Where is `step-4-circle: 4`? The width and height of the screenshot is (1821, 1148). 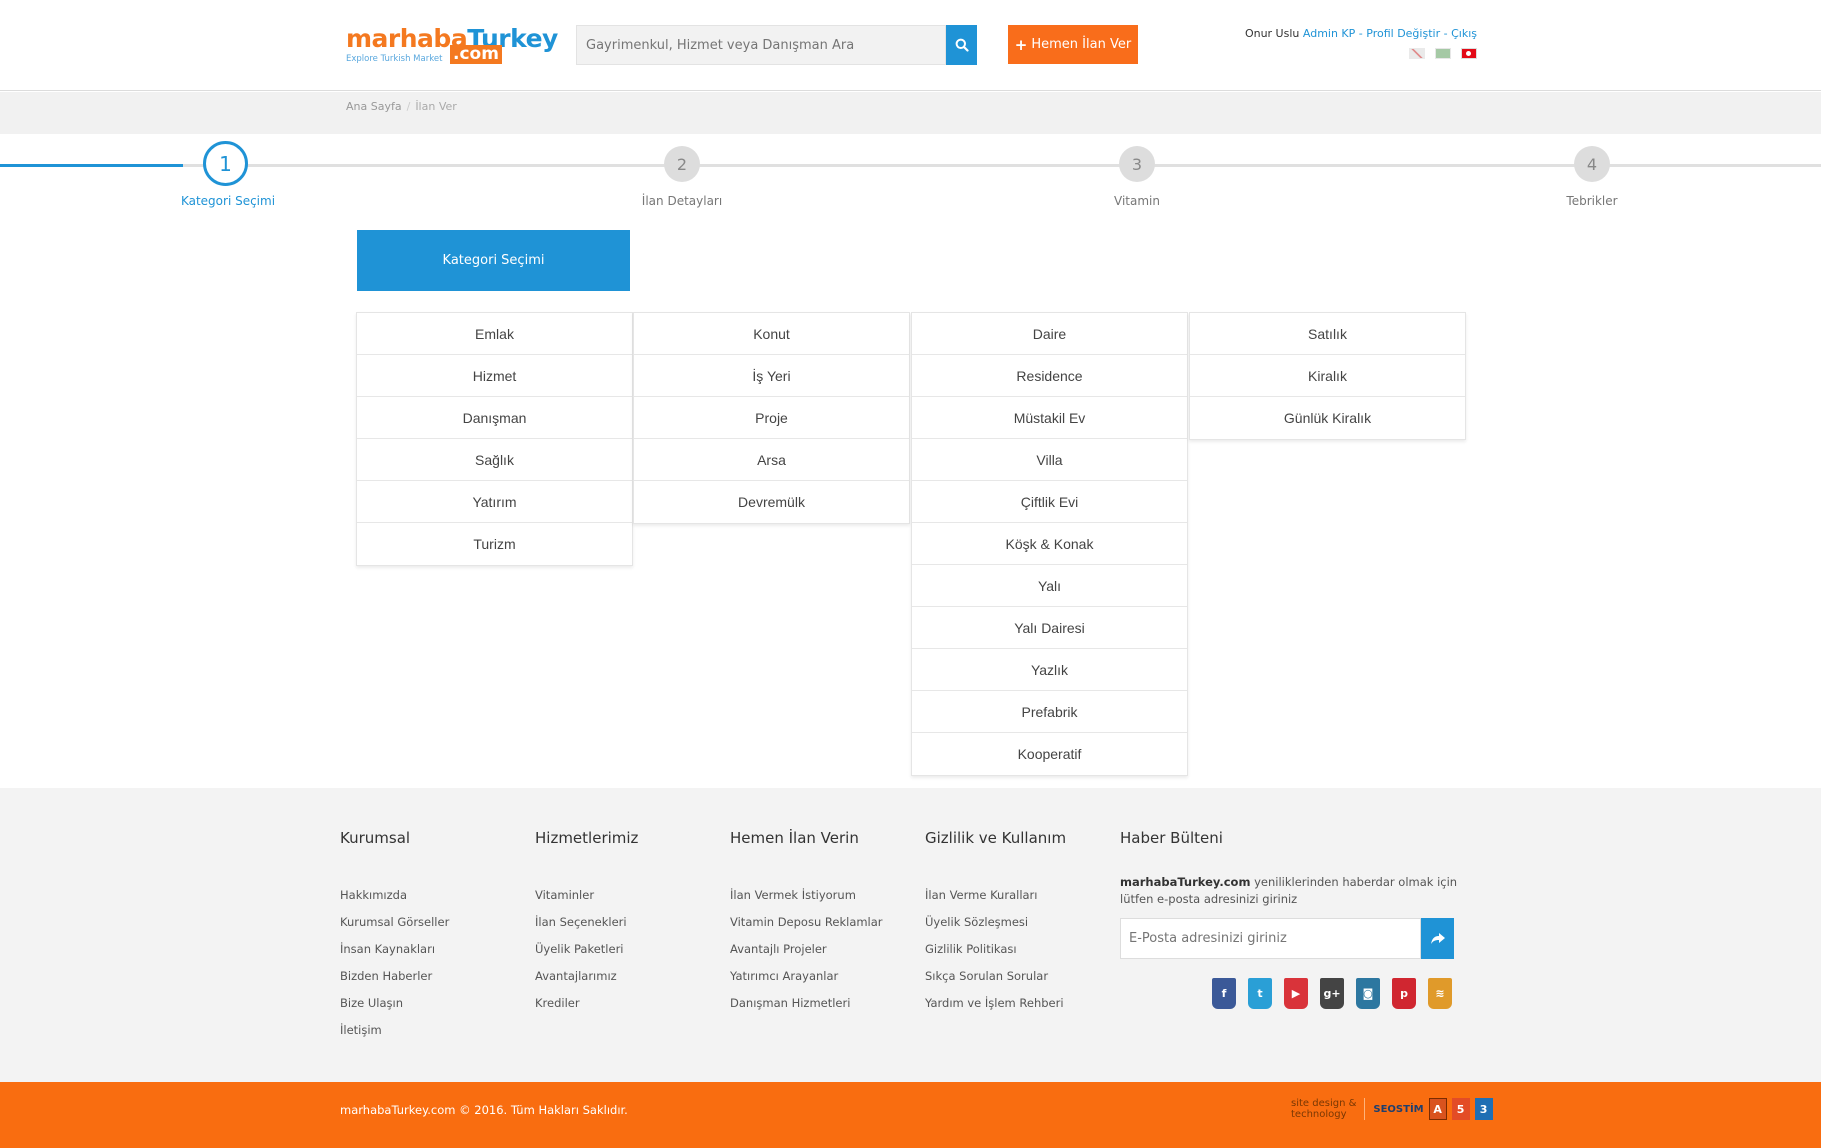
step-4-circle: 4 is located at coordinates (1592, 164).